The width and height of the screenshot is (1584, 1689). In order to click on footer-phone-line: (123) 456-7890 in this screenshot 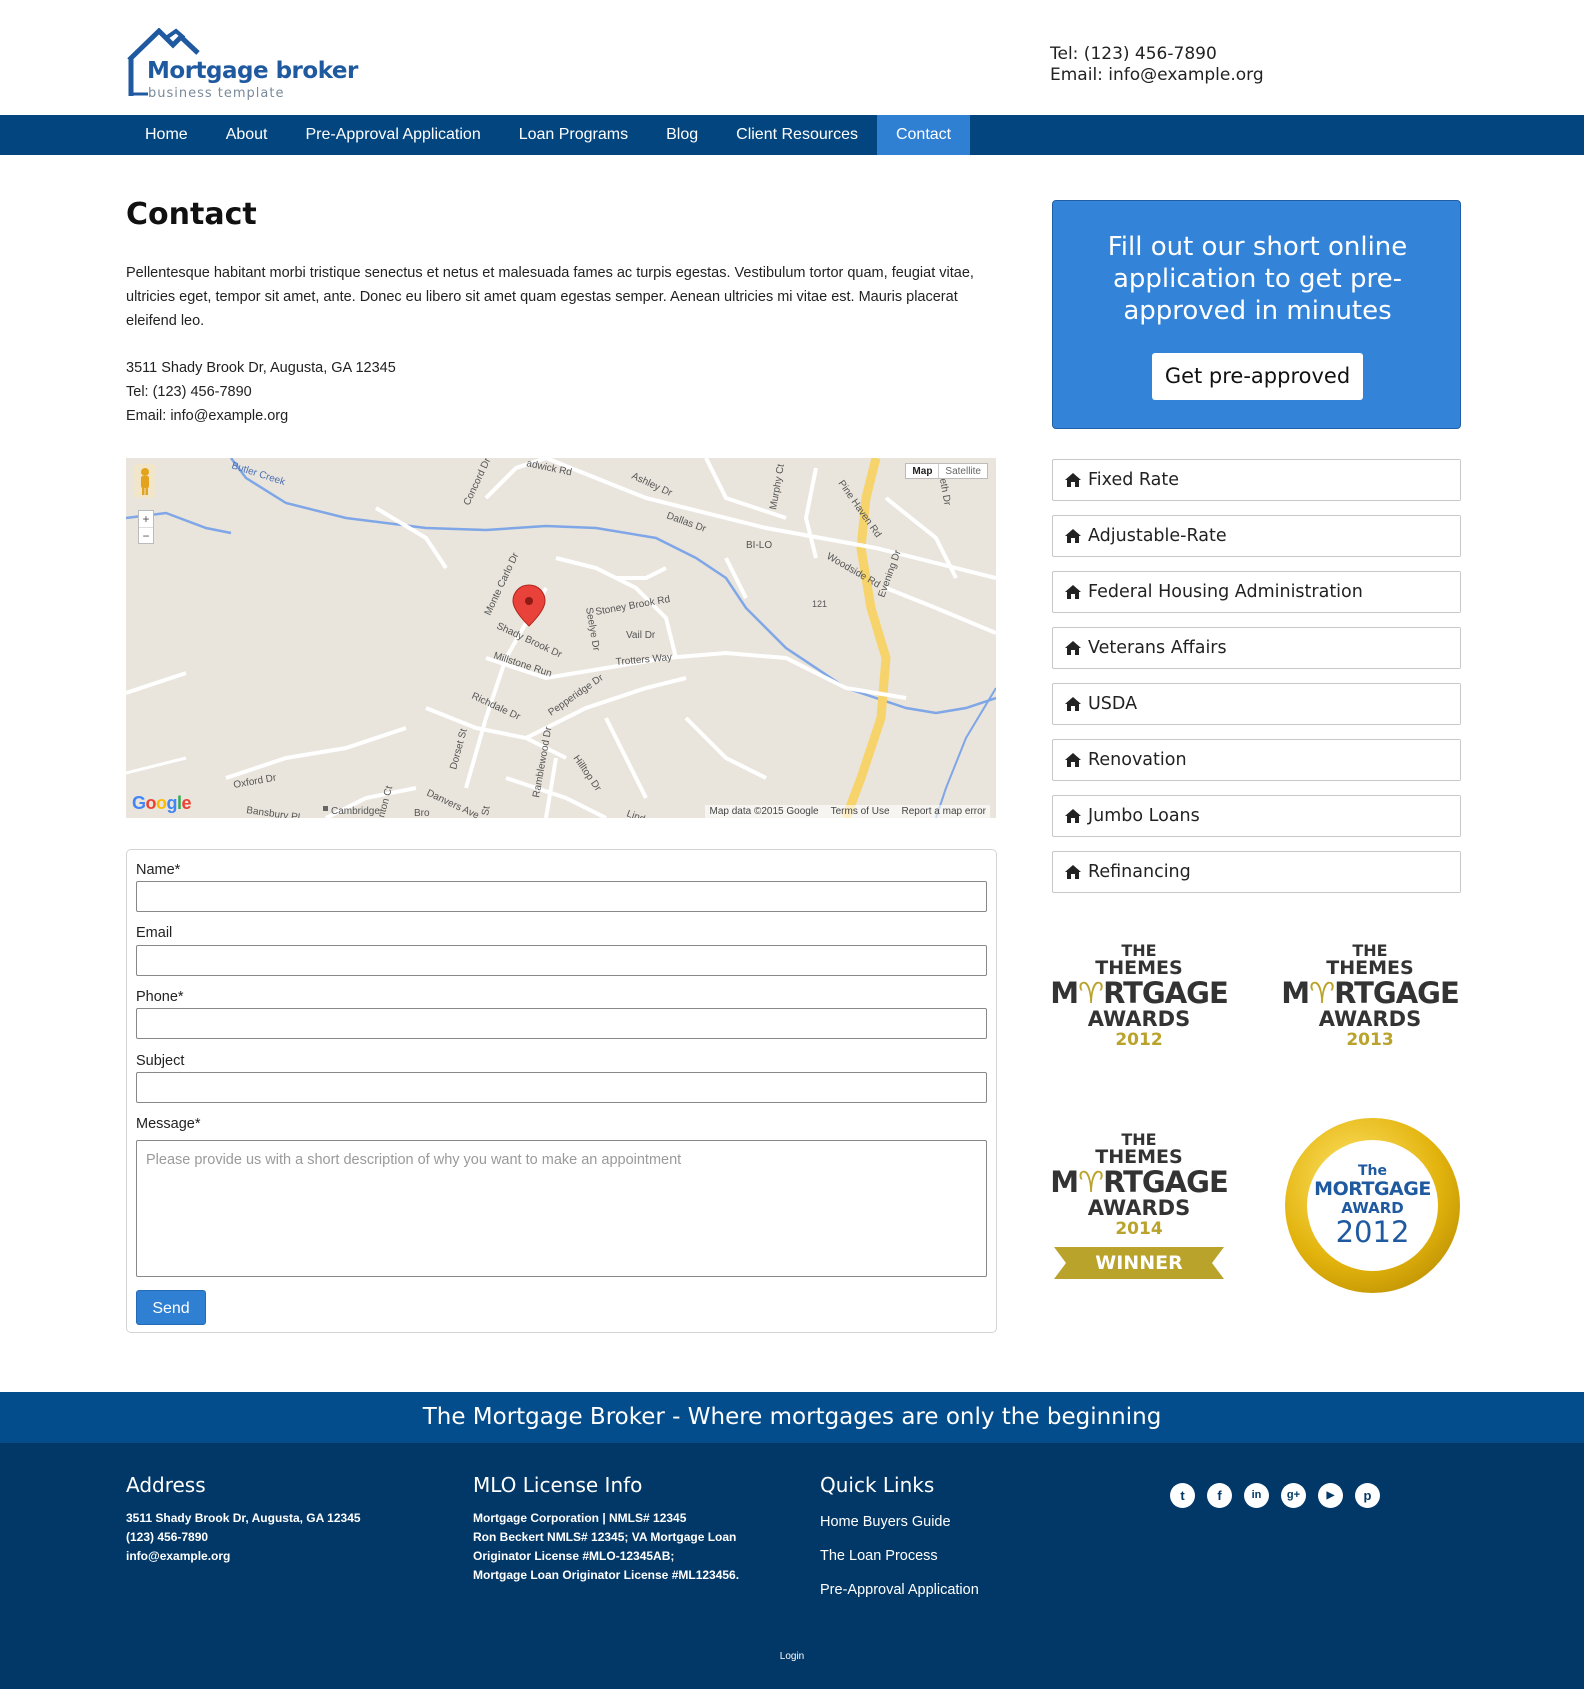, I will do `click(167, 1537)`.